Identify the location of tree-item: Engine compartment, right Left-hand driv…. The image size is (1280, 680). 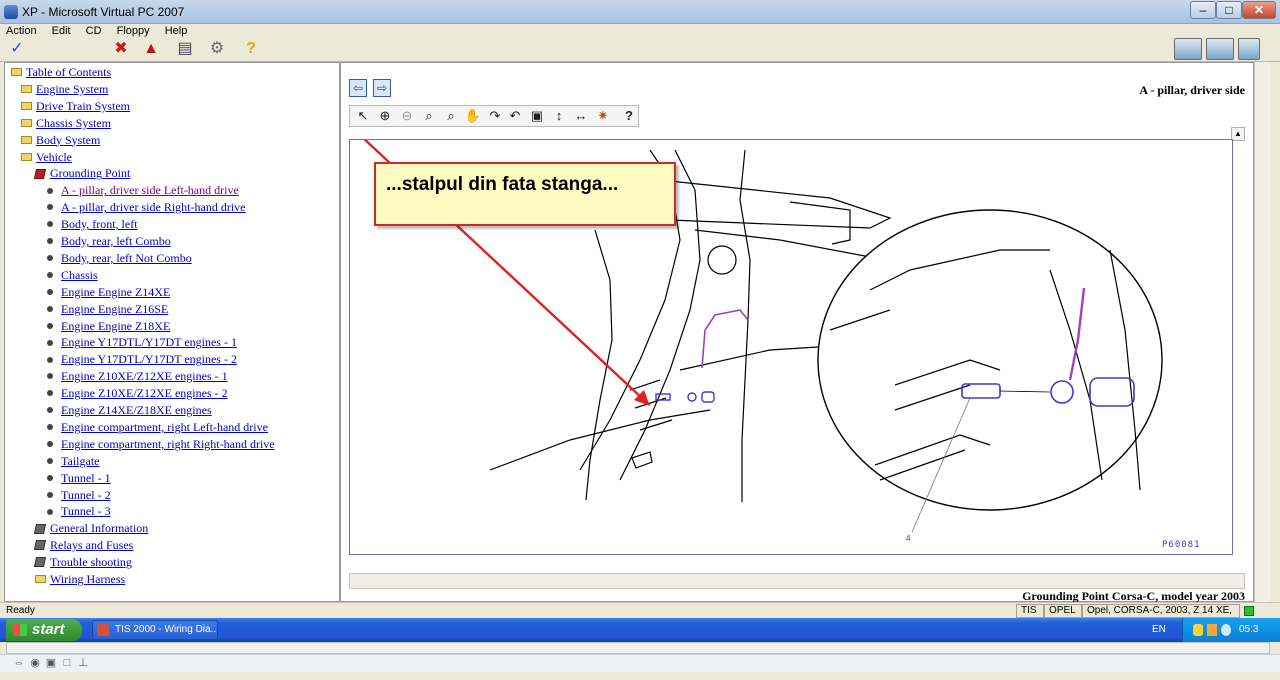
(157, 428).